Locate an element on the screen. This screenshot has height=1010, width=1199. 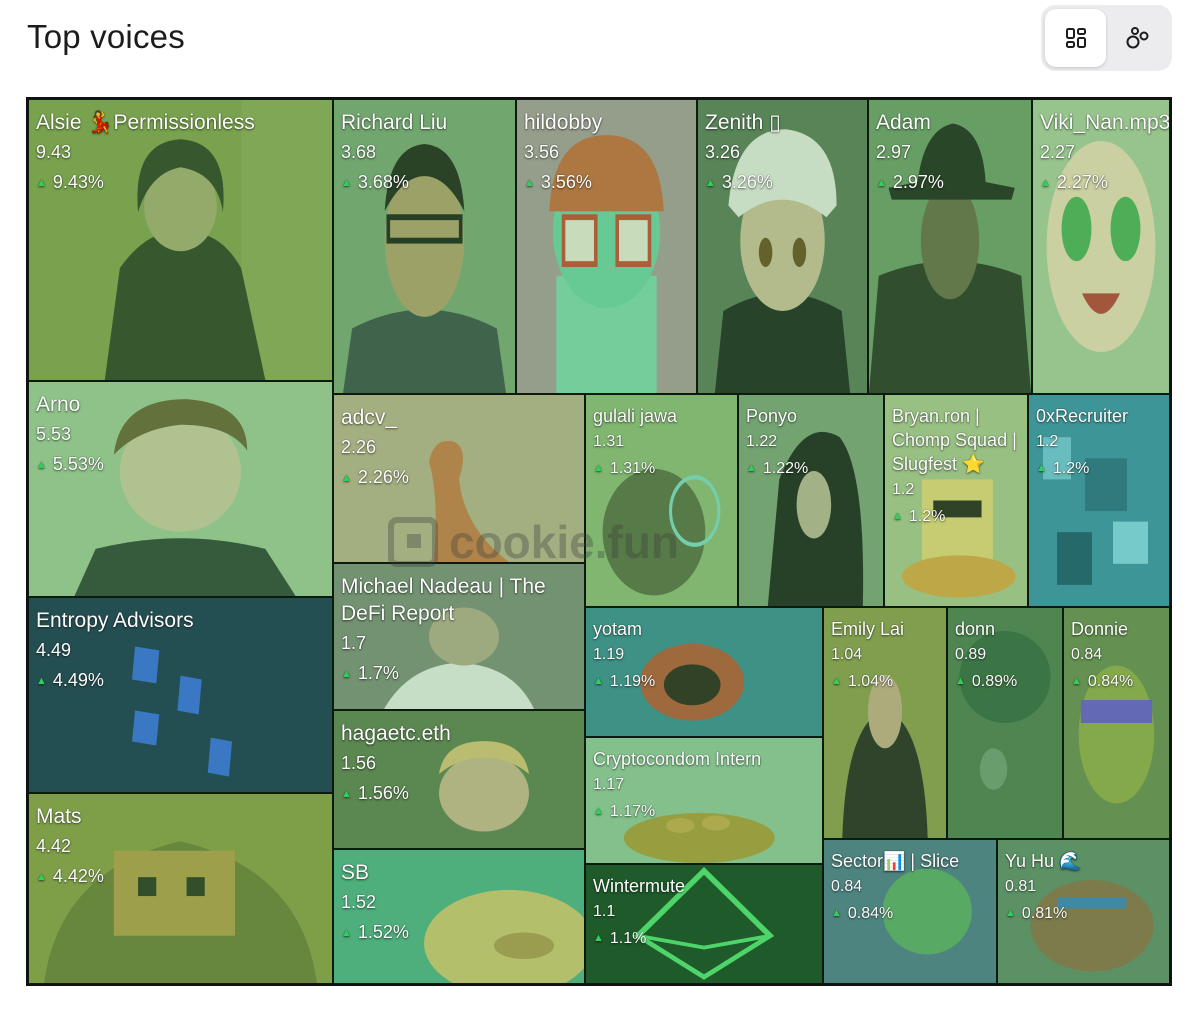
voice-score: 1.1 is located at coordinates (604, 911).